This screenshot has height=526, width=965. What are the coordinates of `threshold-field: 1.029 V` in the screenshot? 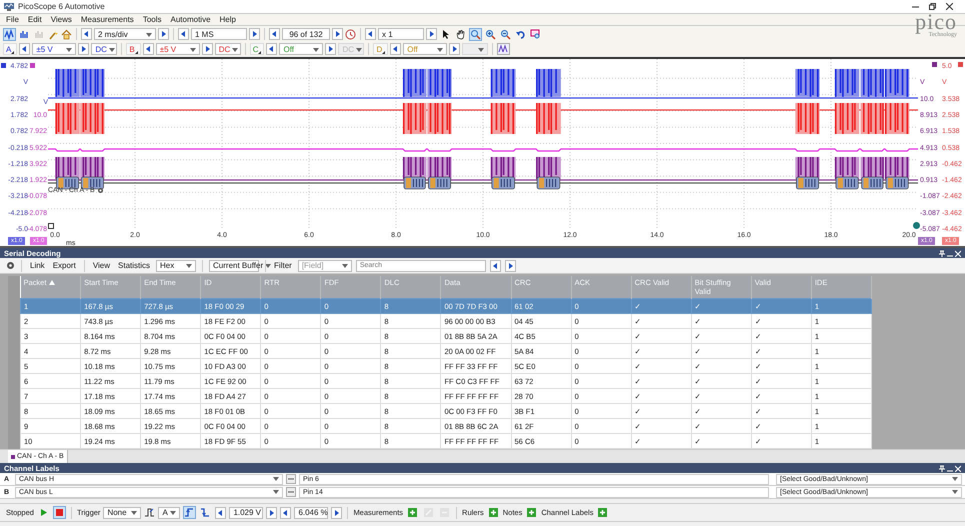 It's located at (246, 512).